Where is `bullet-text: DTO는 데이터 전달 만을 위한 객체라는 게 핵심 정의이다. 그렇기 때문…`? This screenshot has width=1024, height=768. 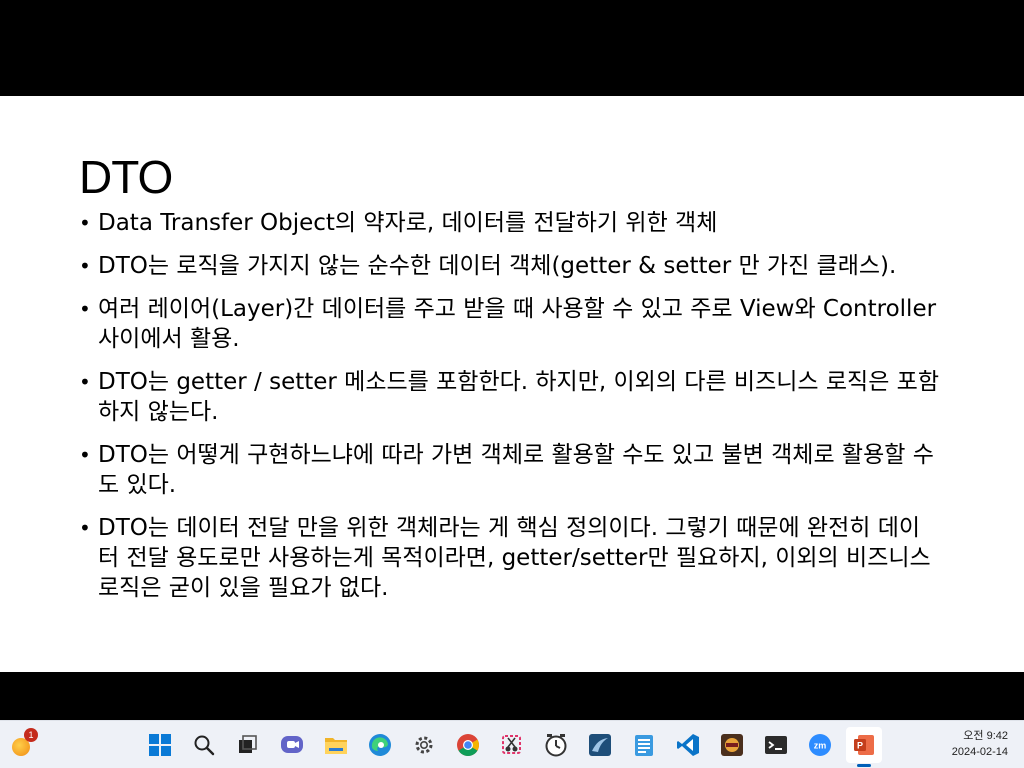
bullet-text: DTO는 데이터 전달 만을 위한 객체라는 게 핵심 정의이다. 그렇기 때문… is located at coordinates (514, 558).